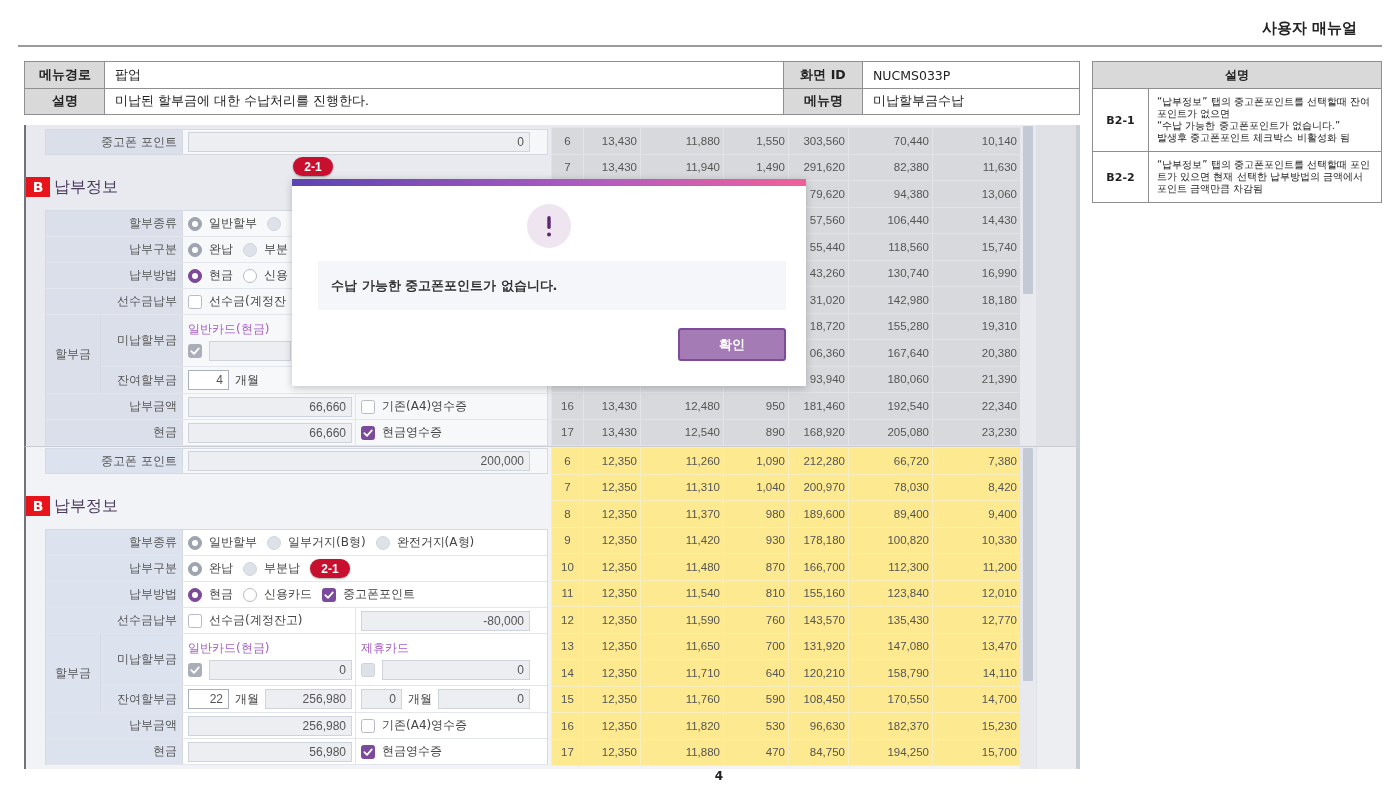  What do you see at coordinates (976, 326) in the screenshot?
I see `table-cell: 19,310` at bounding box center [976, 326].